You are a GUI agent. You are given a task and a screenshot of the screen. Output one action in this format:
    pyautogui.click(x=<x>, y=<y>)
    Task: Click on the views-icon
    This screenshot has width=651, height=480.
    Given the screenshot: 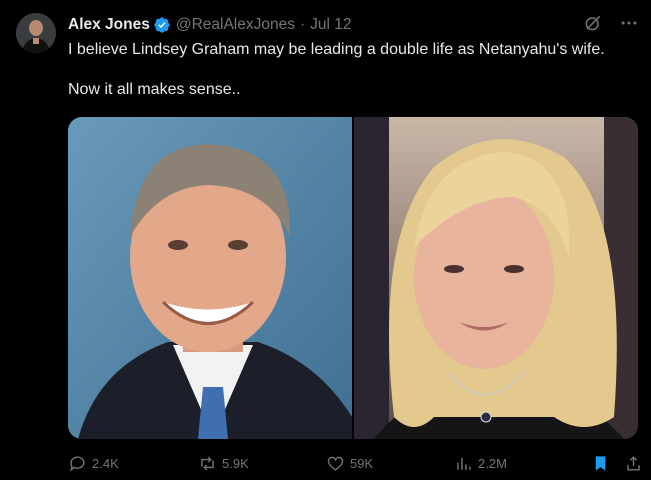 What is the action you would take?
    pyautogui.click(x=464, y=463)
    